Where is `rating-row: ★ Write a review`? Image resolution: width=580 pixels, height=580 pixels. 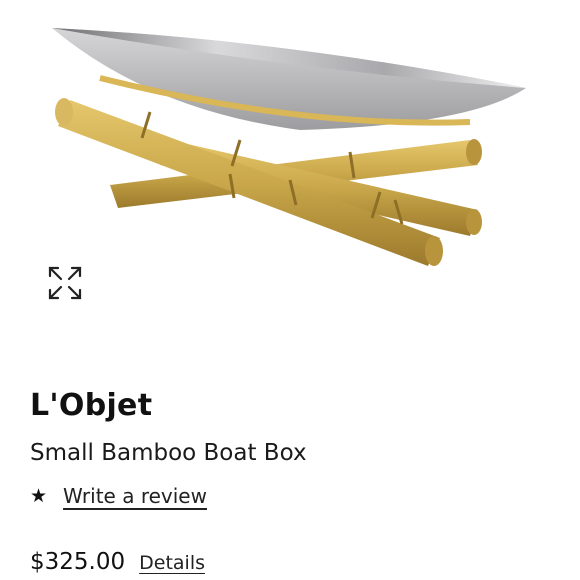 rating-row: ★ Write a review is located at coordinates (118, 496).